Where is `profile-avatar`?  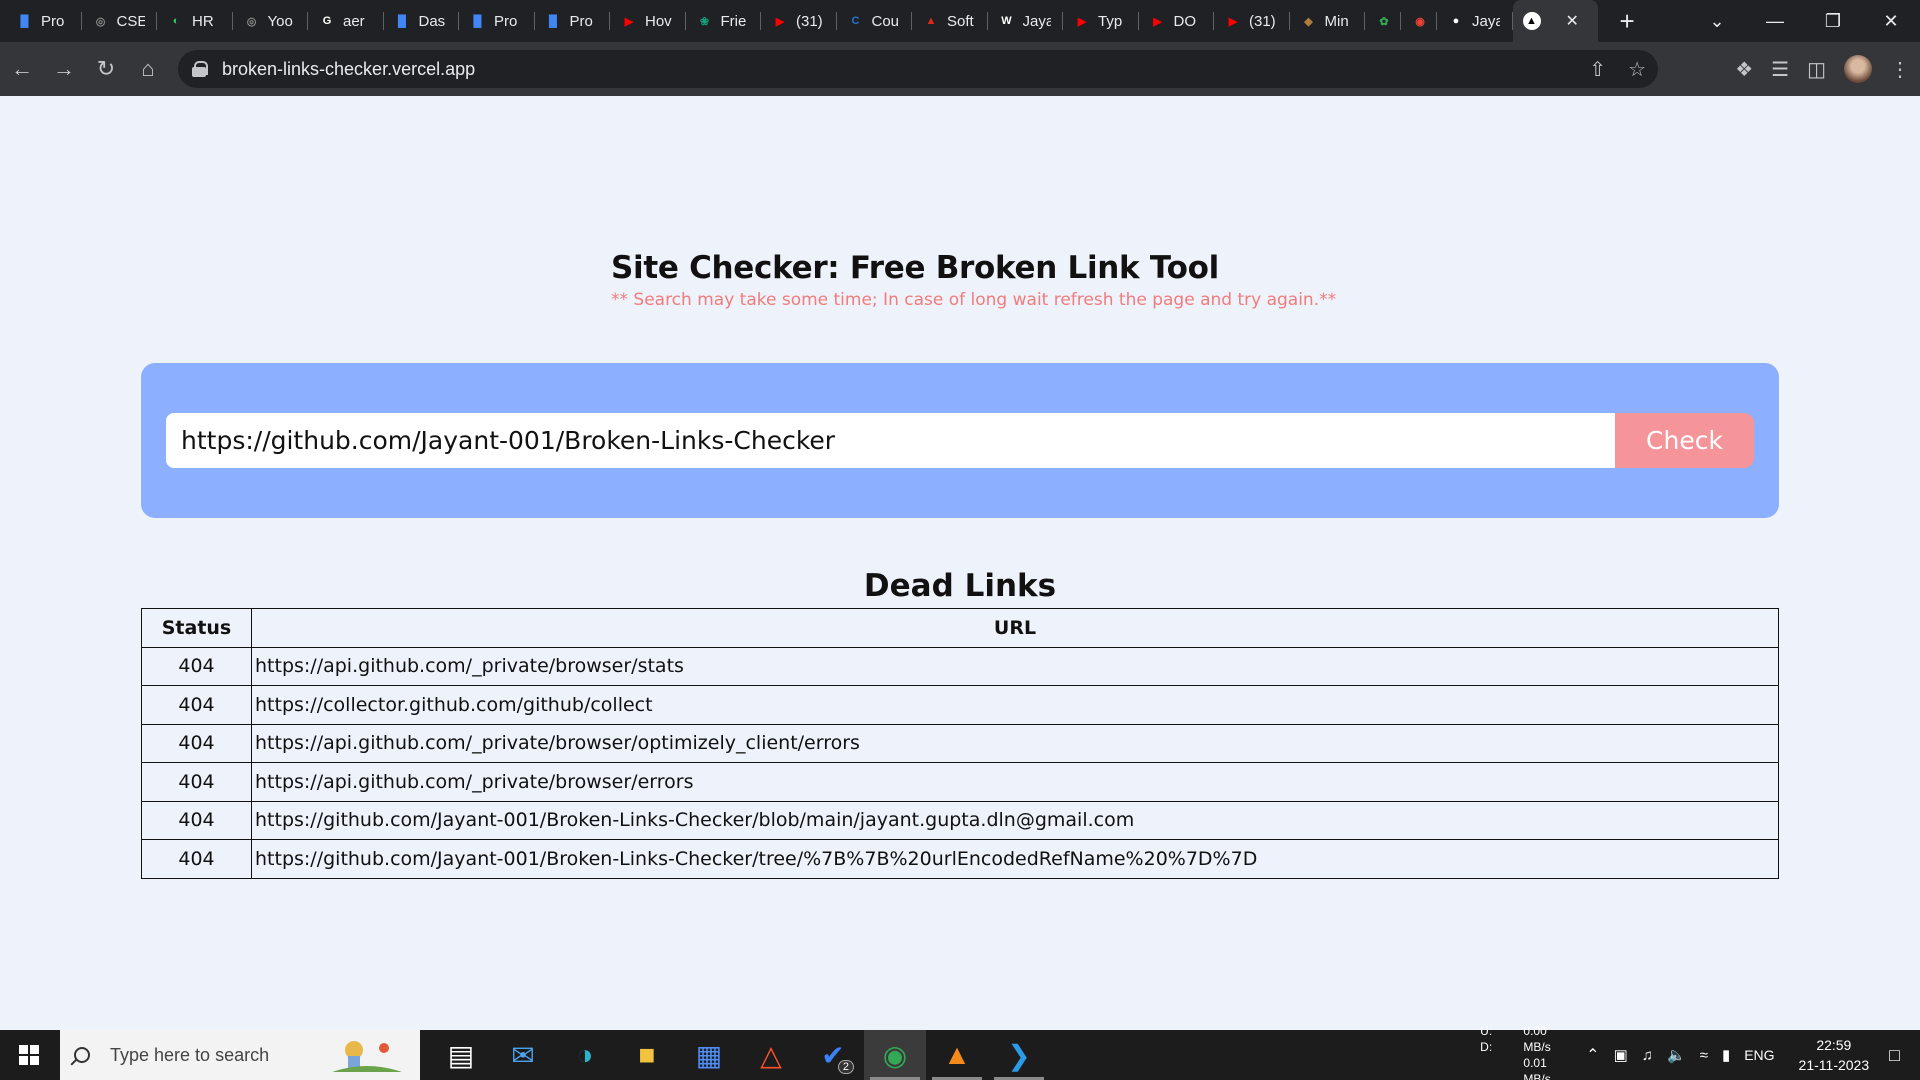
profile-avatar is located at coordinates (1858, 69).